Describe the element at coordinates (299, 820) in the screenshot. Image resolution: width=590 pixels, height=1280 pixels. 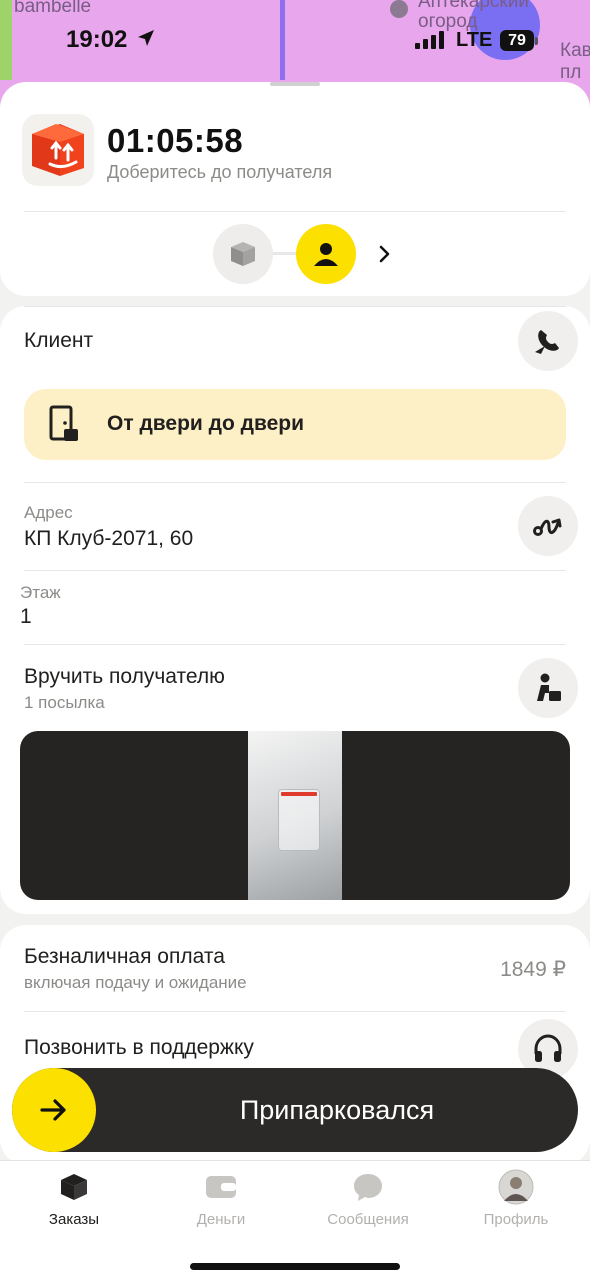
I see `zip-bag` at that location.